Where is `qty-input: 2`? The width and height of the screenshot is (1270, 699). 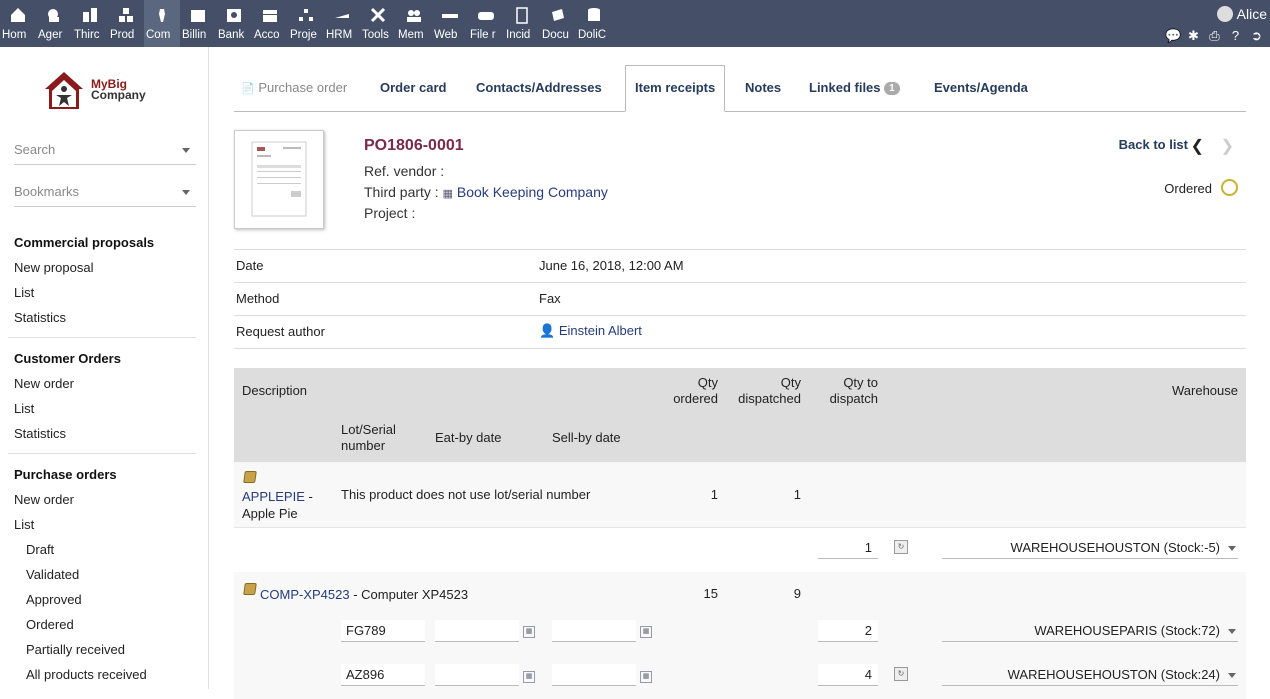 qty-input: 2 is located at coordinates (848, 631).